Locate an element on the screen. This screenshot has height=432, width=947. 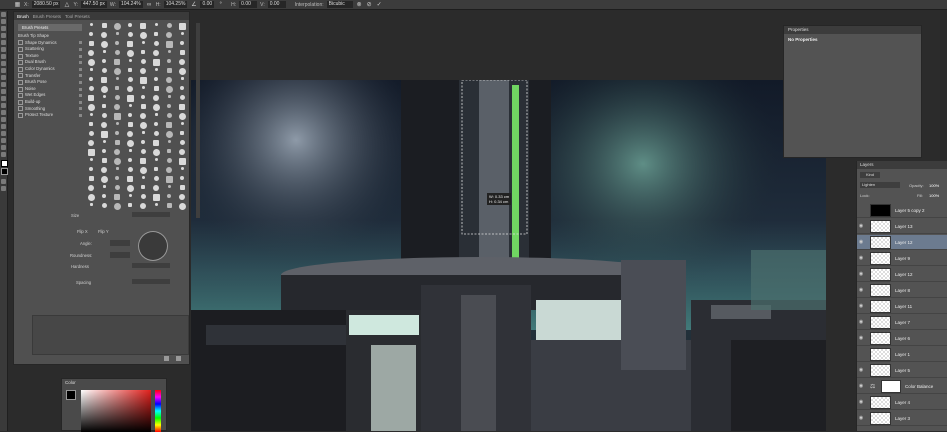
brush-option: Smoothing is located at coordinates (50, 109).